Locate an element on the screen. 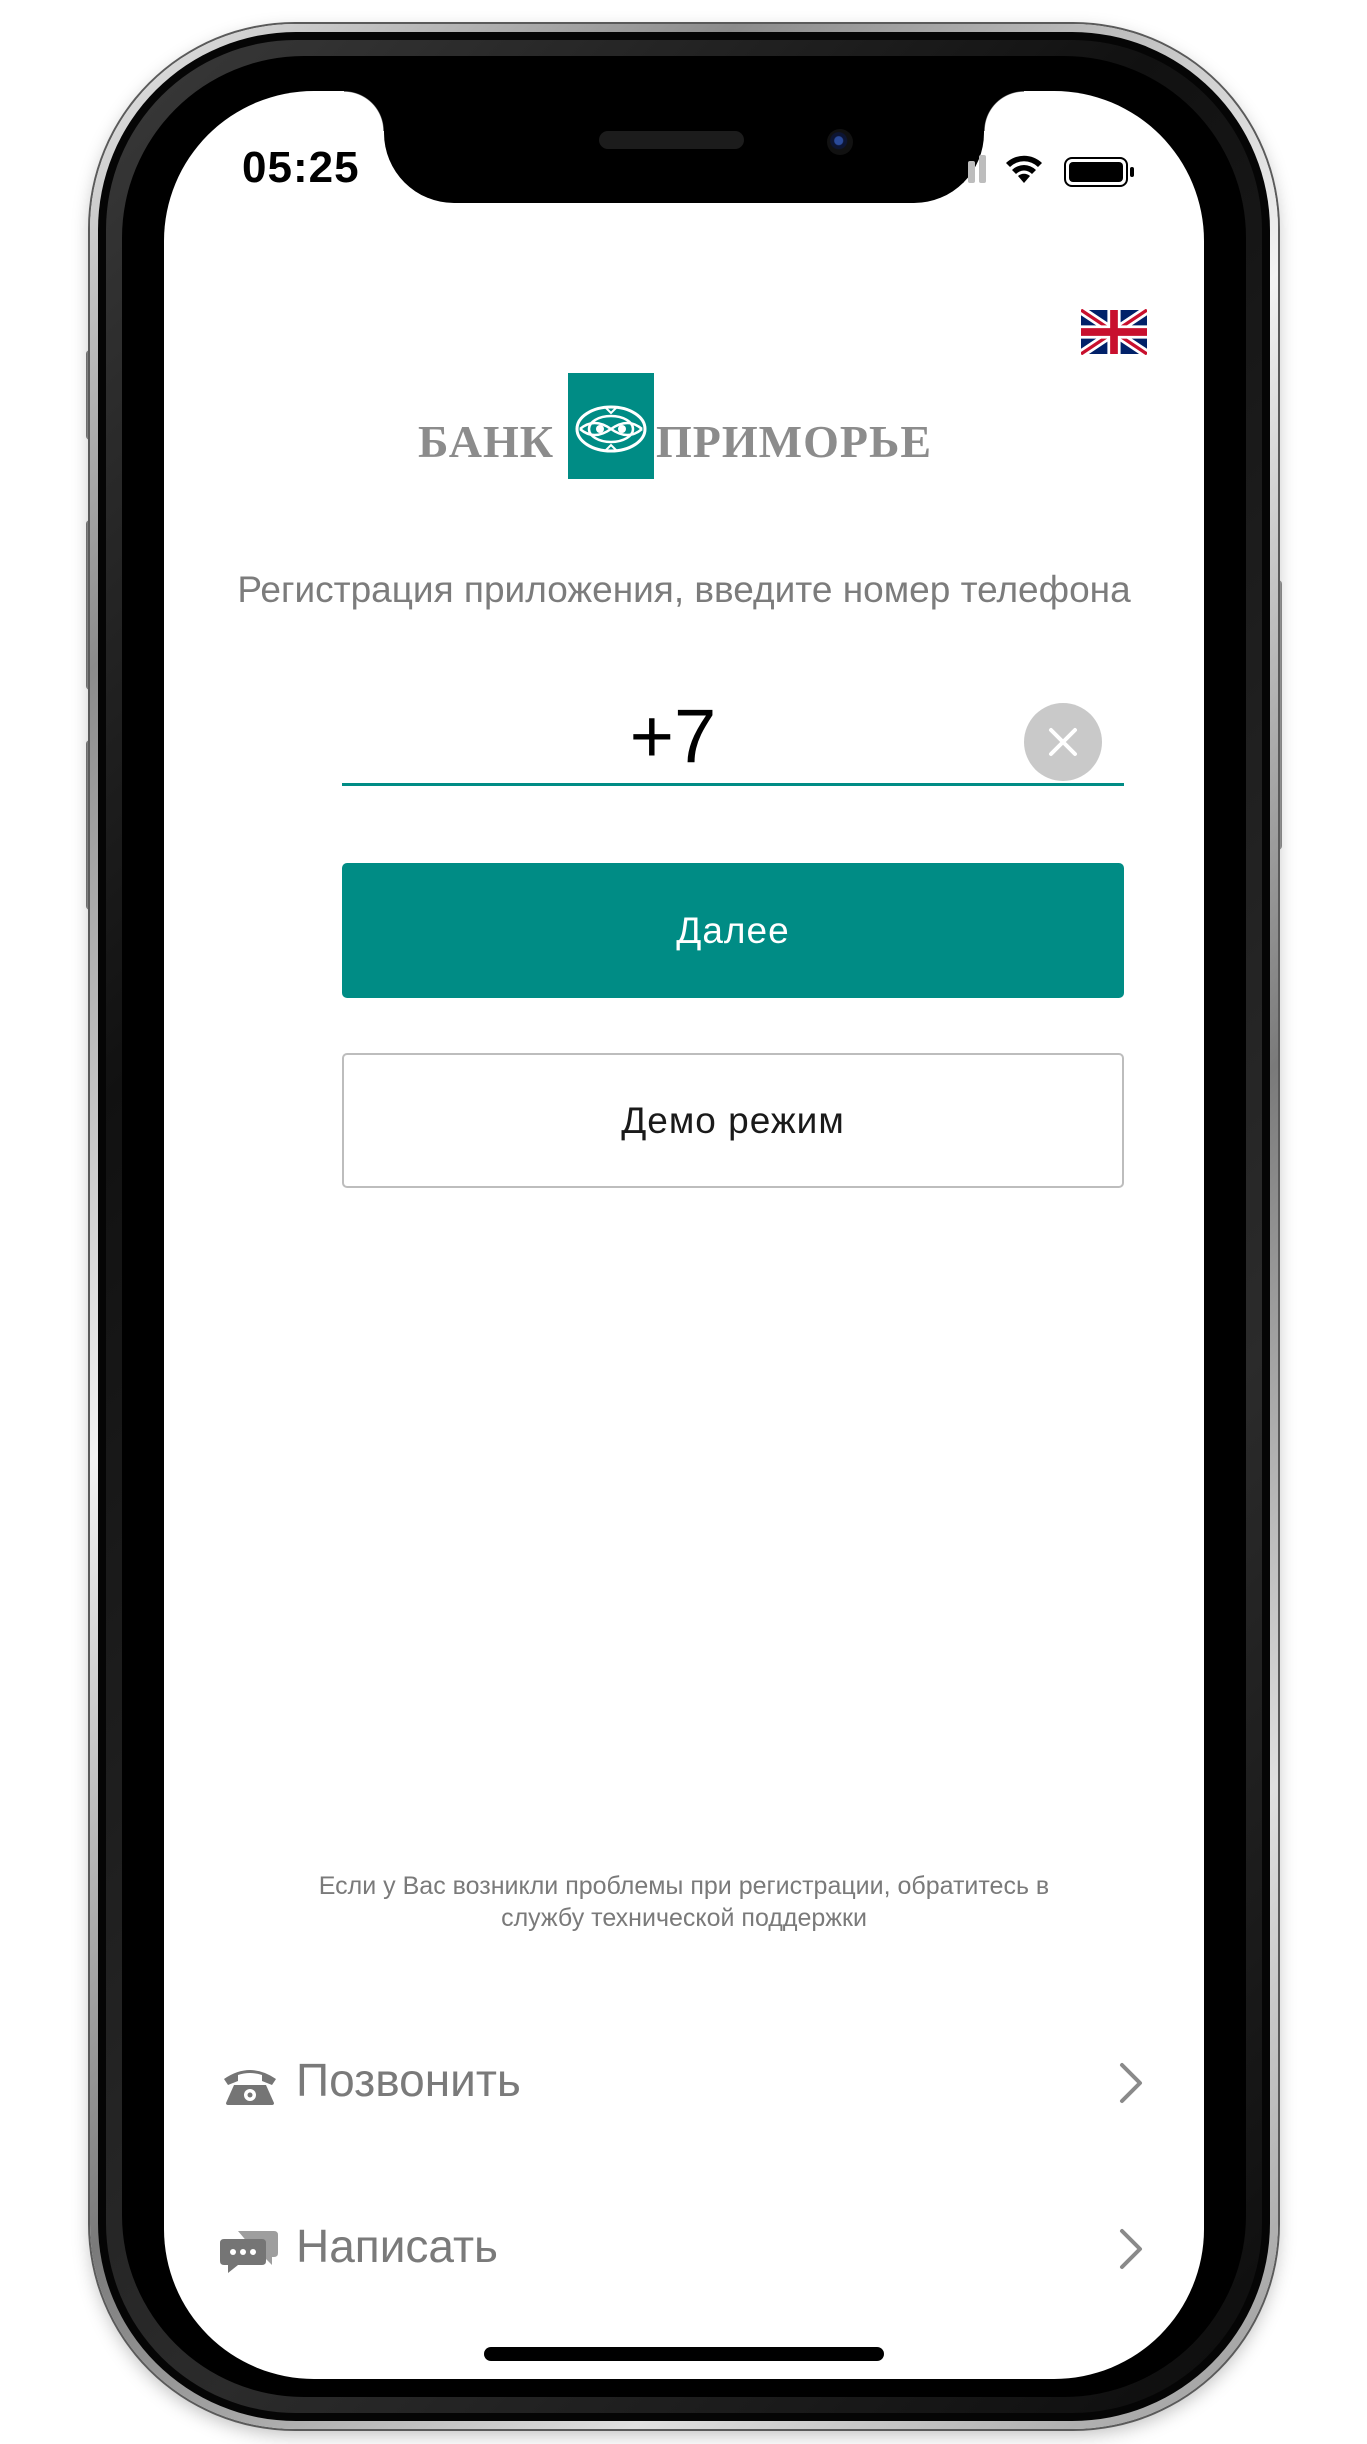  status-icons is located at coordinates (1040, 171).